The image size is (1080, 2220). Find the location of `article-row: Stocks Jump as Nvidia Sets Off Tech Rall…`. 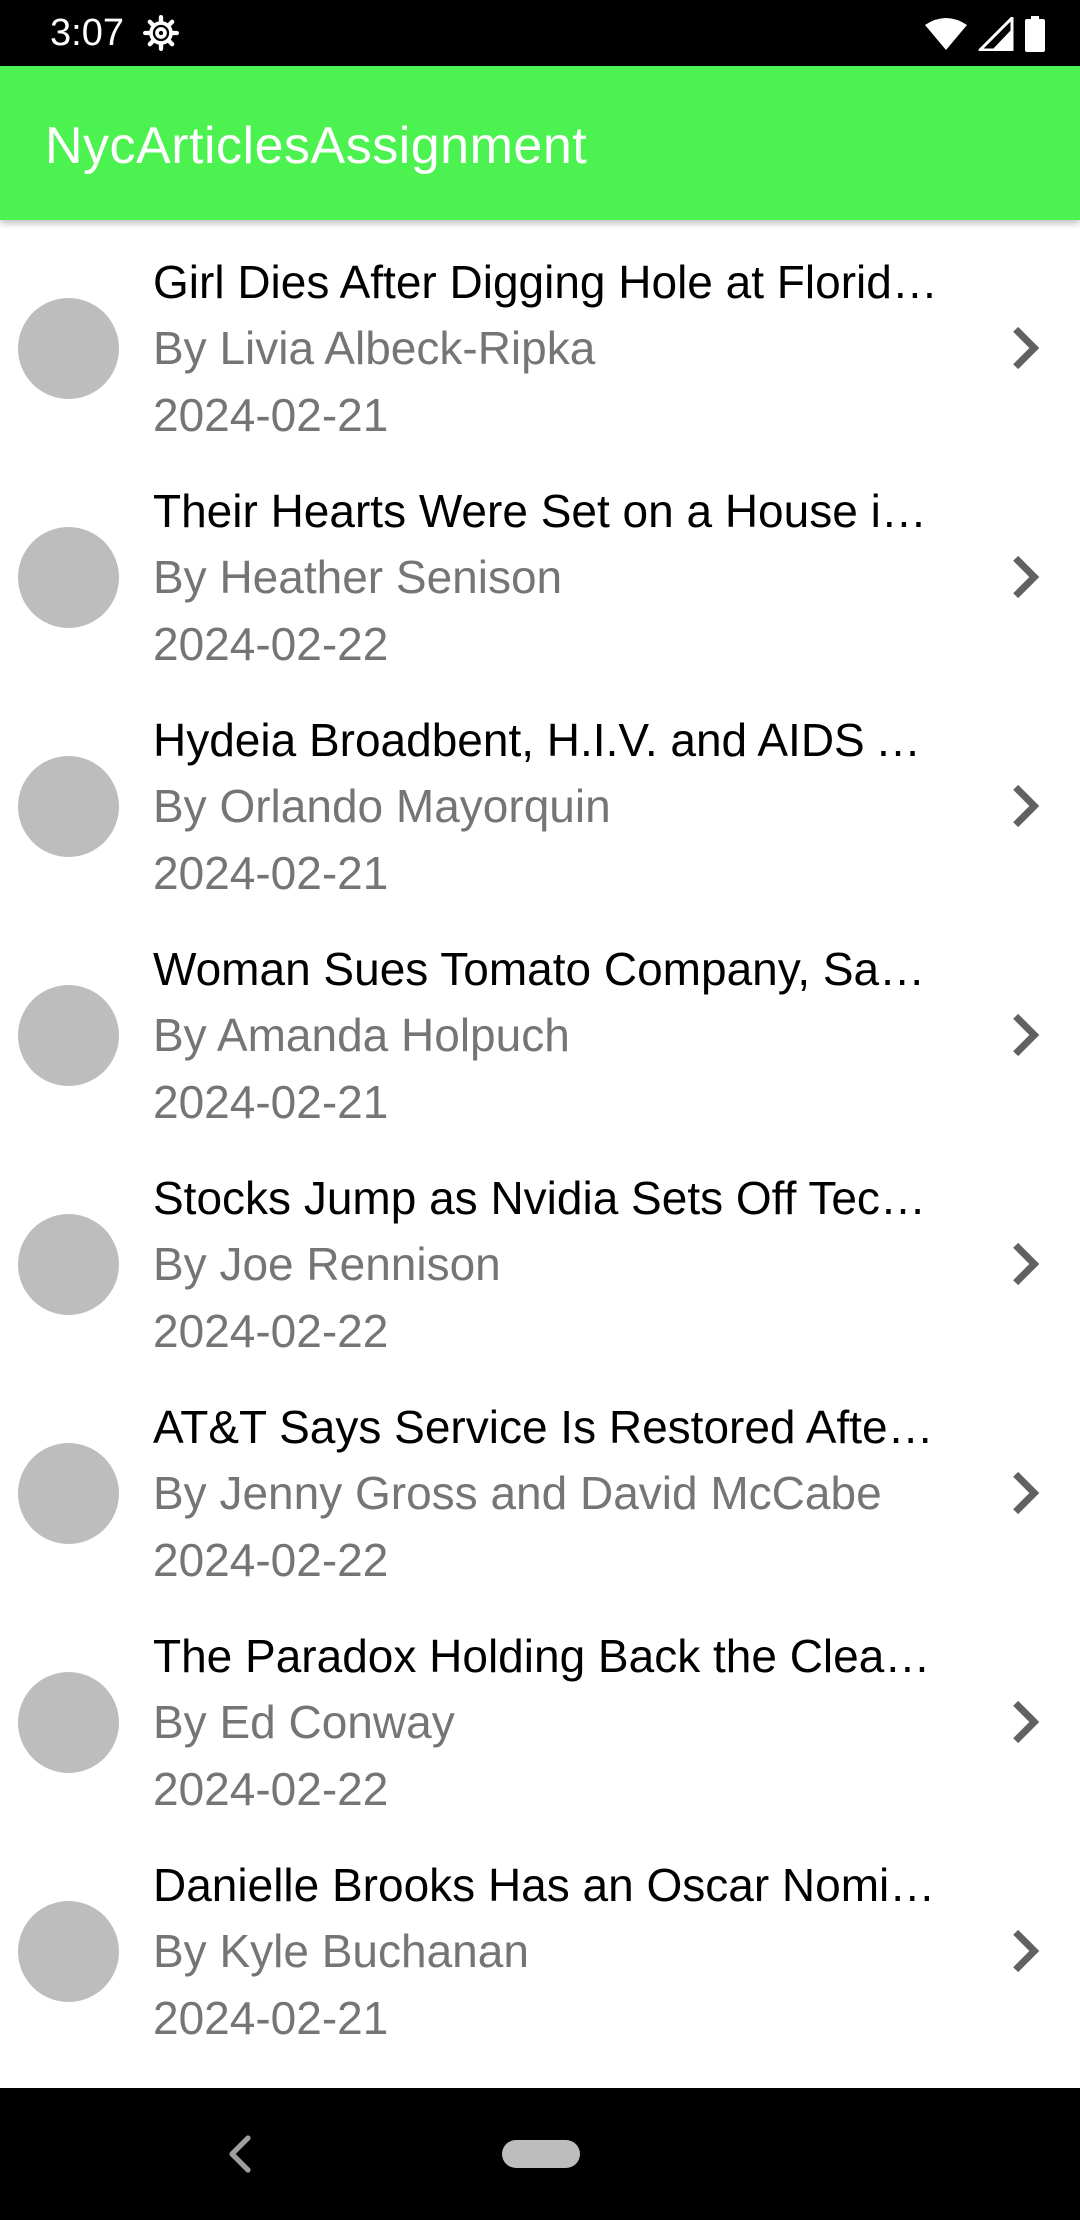

article-row: Stocks Jump as Nvidia Sets Off Tech Rall… is located at coordinates (540, 1250).